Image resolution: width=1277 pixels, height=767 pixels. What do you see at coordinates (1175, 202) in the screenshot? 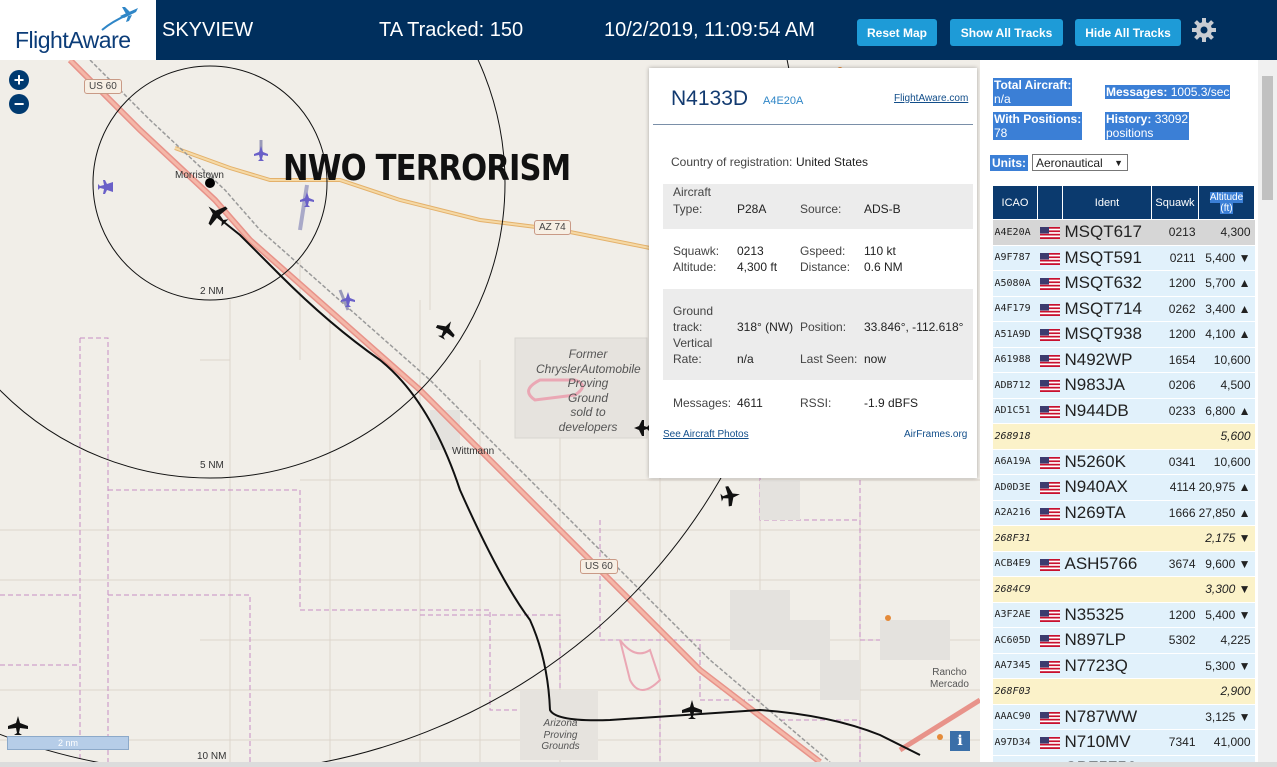
I see `col-squawk: Squawk` at bounding box center [1175, 202].